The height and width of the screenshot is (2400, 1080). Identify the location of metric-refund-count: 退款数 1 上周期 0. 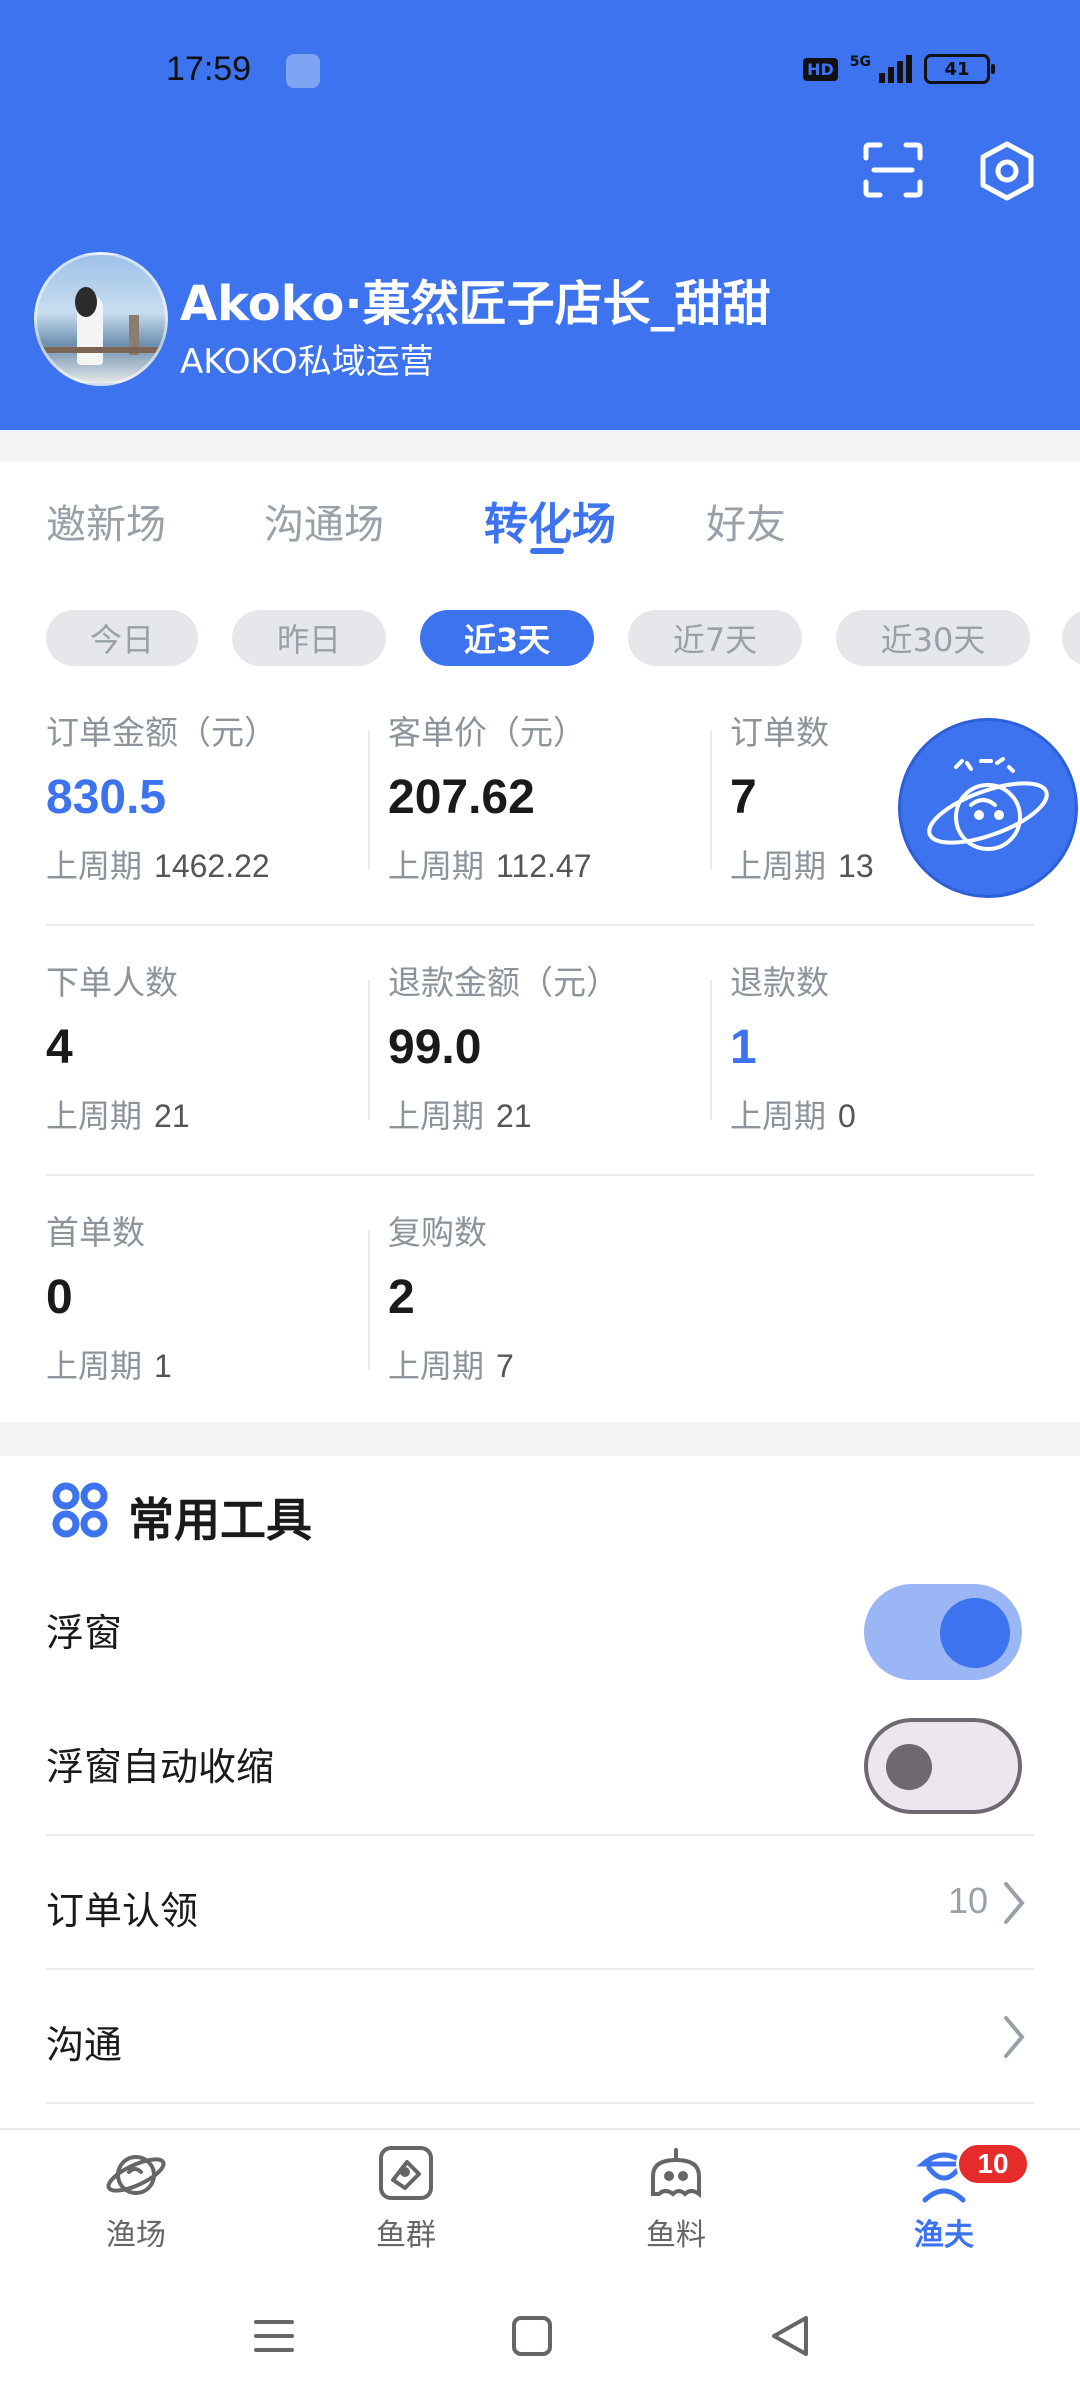
(895, 1046).